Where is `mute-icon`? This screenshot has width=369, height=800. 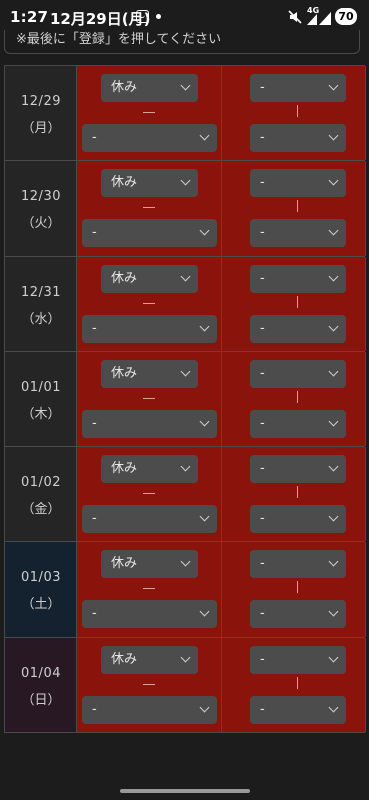 mute-icon is located at coordinates (295, 17).